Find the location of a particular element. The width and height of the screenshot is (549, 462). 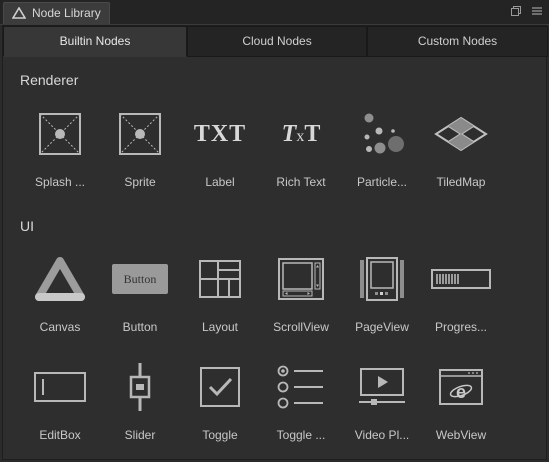

section-title-ui: UI is located at coordinates (27, 226).